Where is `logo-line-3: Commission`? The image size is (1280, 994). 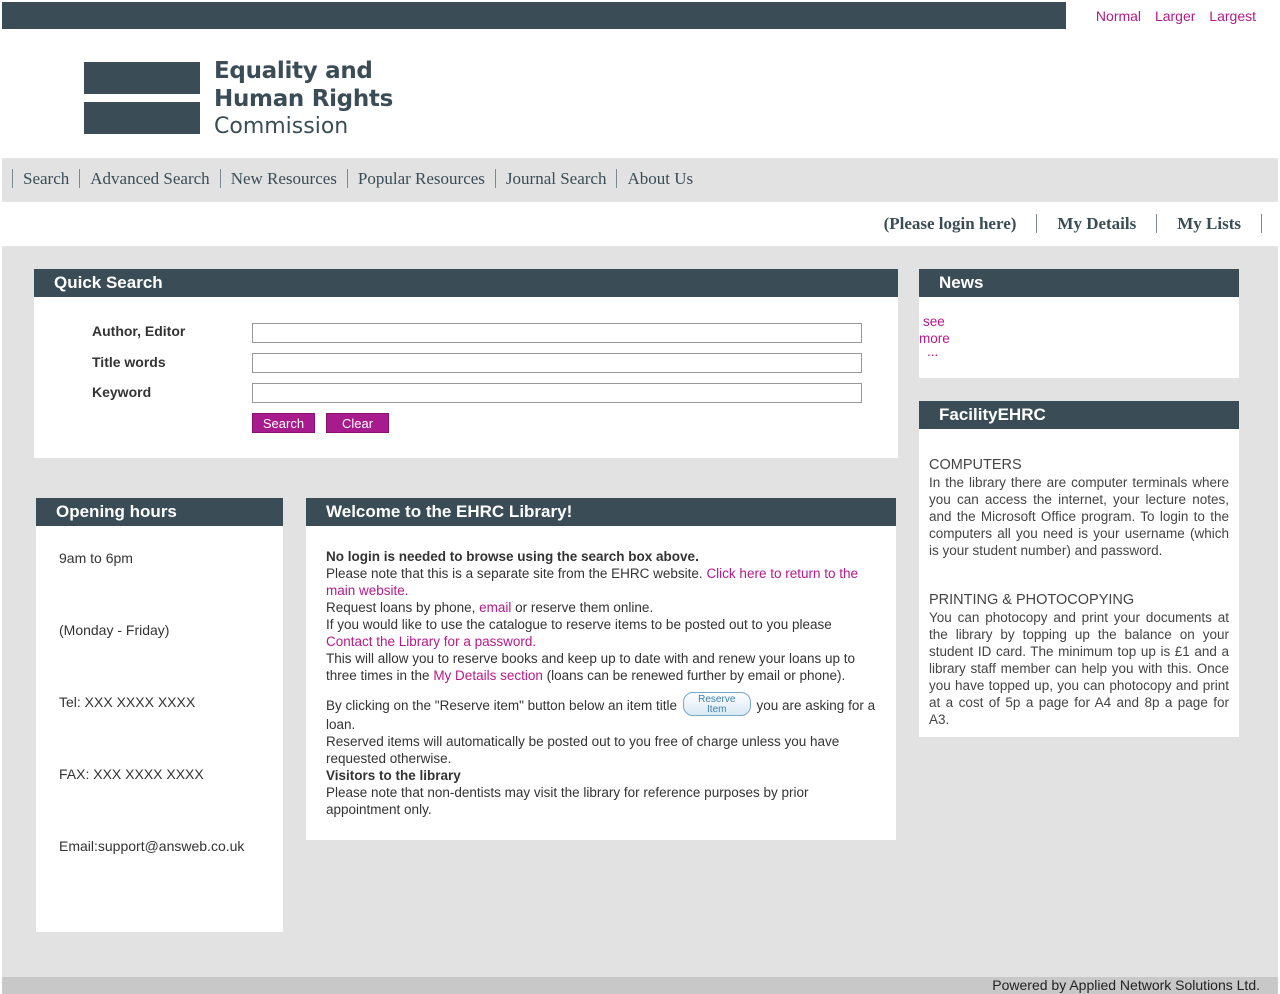 logo-line-3: Commission is located at coordinates (281, 126).